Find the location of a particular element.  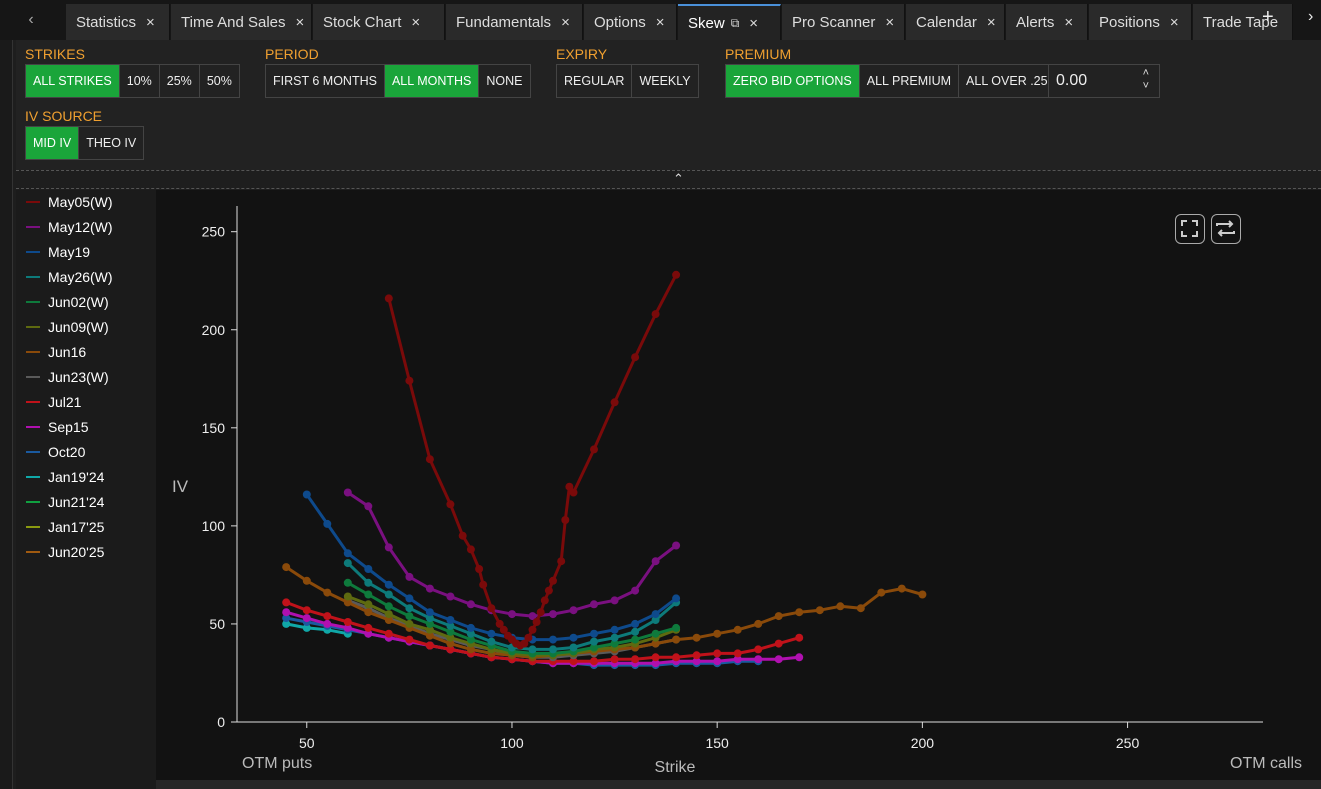

premium-value-input: 0.00 ˄ ˅ is located at coordinates (1104, 81).